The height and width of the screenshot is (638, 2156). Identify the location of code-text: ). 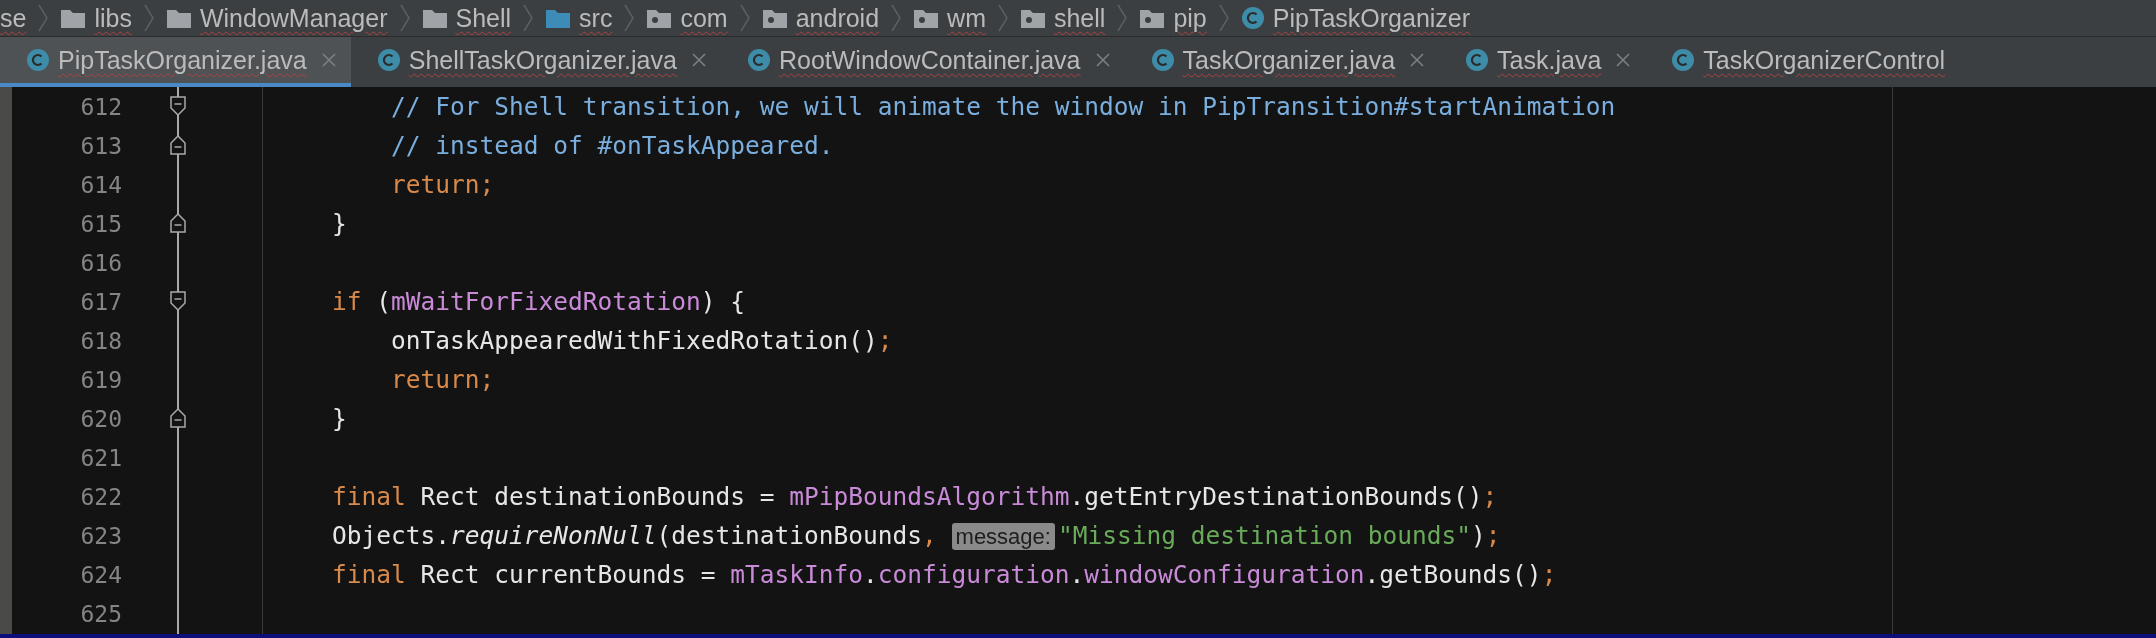
(1478, 535).